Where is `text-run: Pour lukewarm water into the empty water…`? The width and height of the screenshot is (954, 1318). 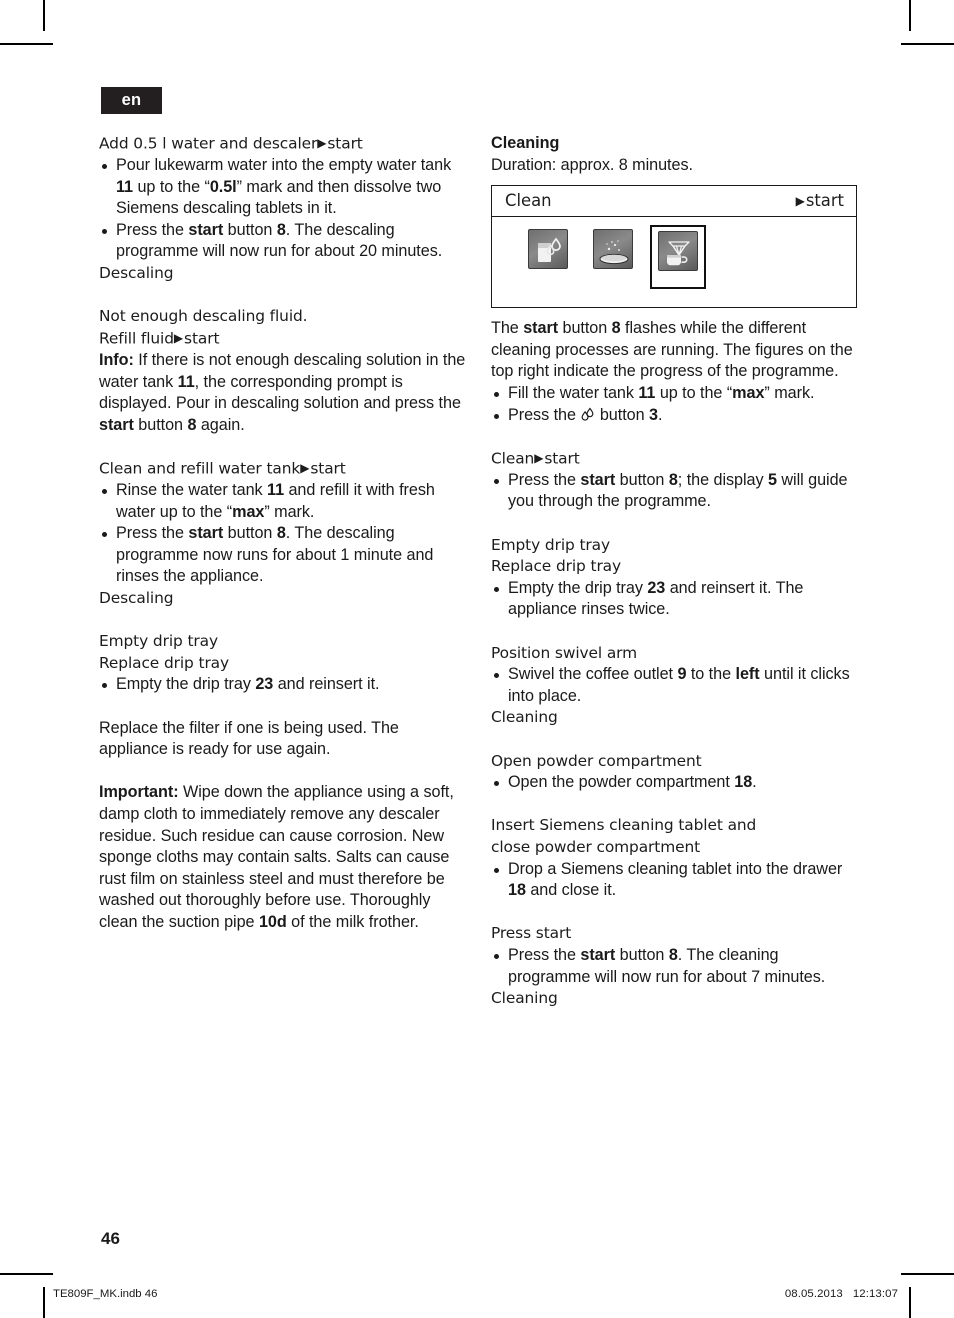
text-run: Pour lukewarm water into the empty water… is located at coordinates (284, 165).